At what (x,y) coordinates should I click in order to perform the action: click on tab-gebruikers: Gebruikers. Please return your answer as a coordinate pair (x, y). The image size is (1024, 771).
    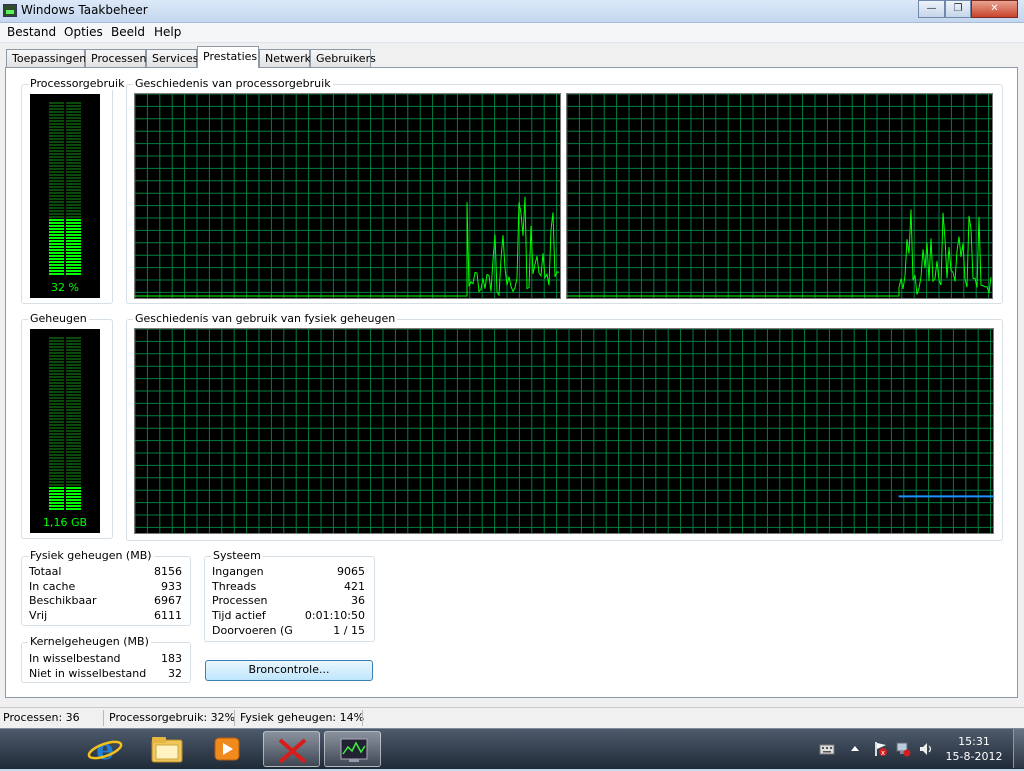
    Looking at the image, I should click on (343, 58).